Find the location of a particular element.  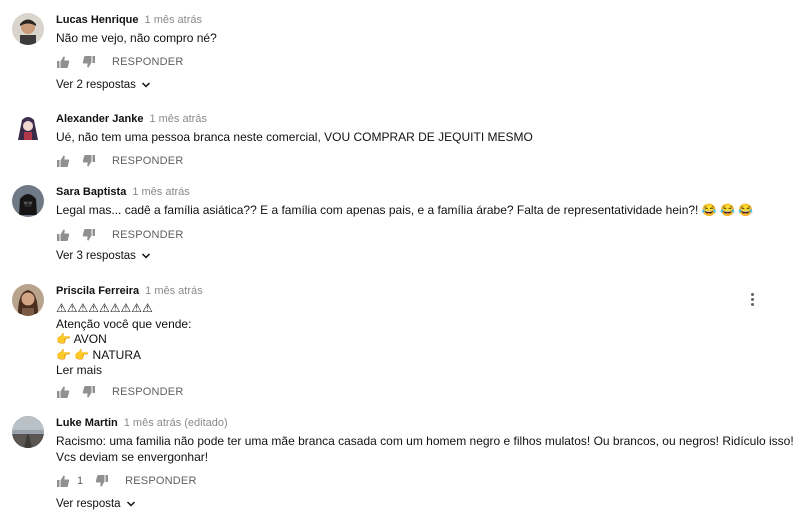

like-count: 1 is located at coordinates (80, 481).